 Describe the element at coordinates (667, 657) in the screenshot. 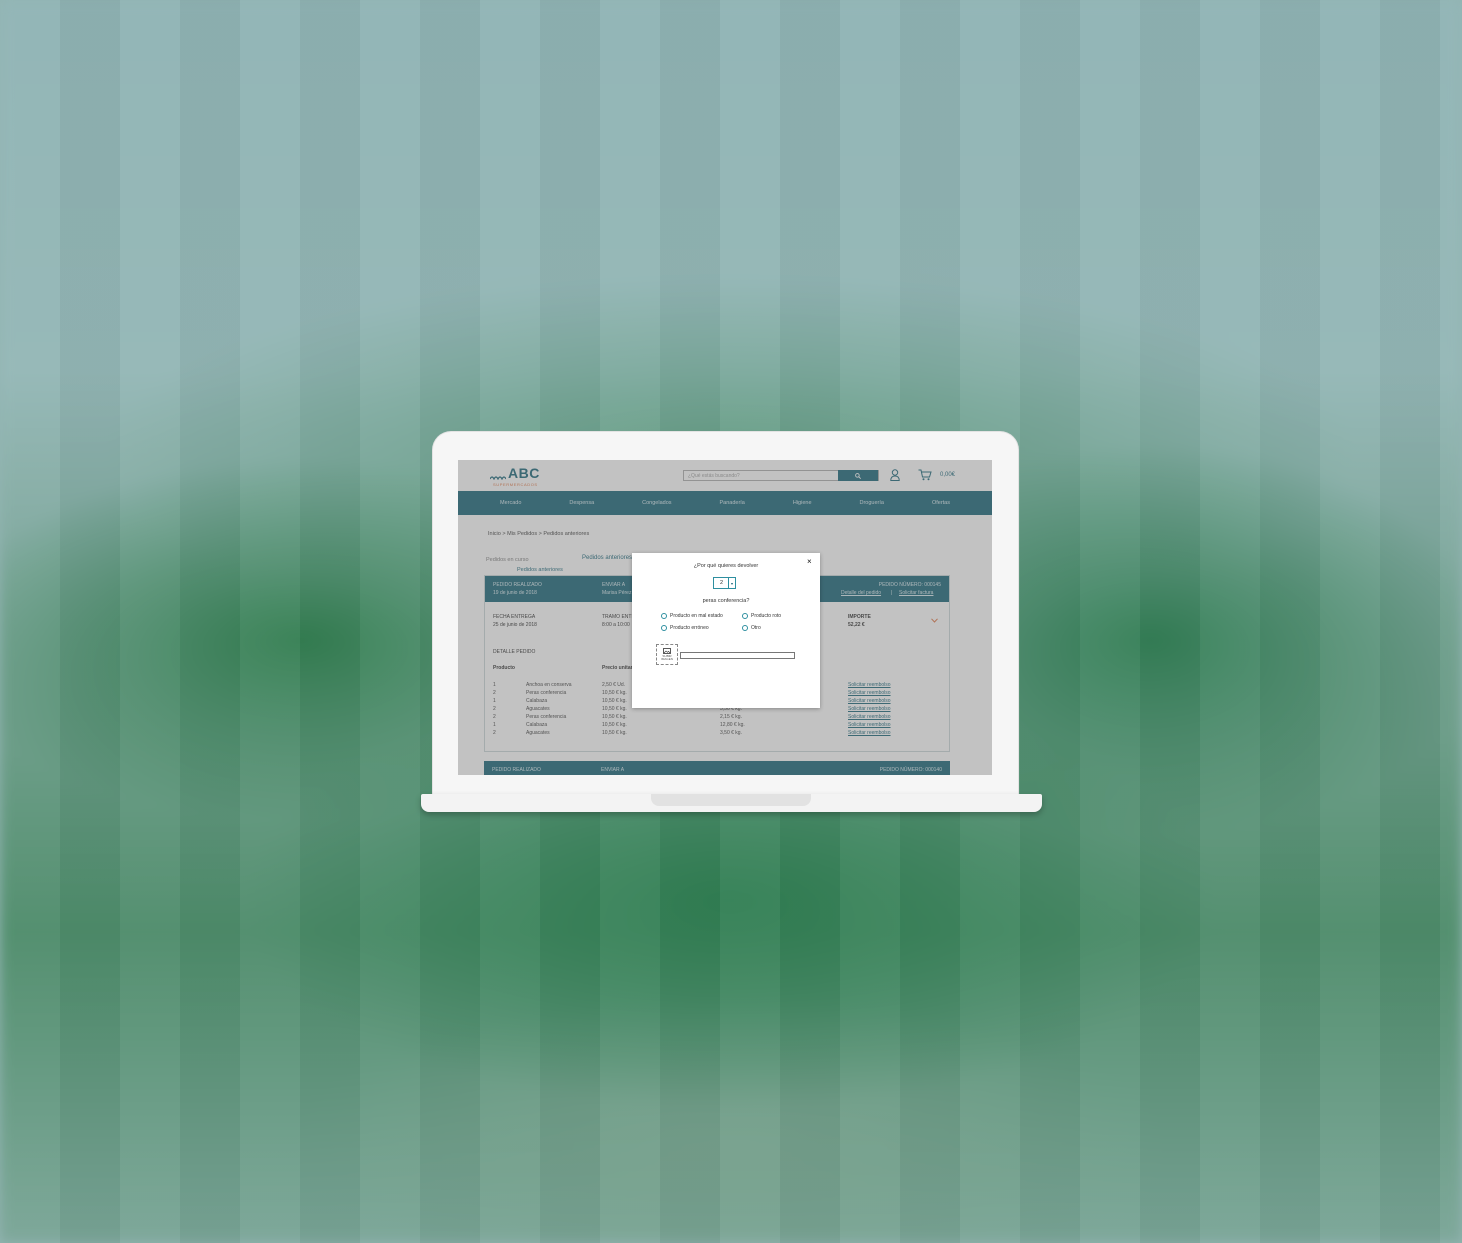

I see `photo-upload-label: SUBIR IMAGEN` at that location.